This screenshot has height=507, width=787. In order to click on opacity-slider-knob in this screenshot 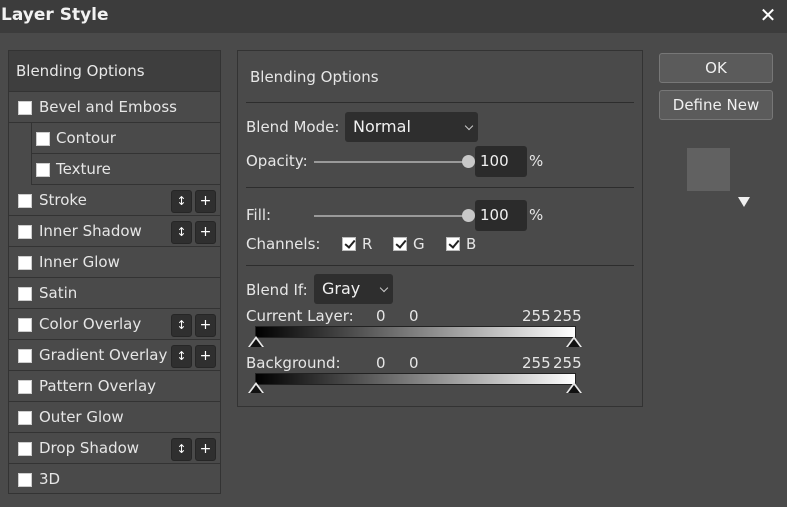, I will do `click(468, 161)`.